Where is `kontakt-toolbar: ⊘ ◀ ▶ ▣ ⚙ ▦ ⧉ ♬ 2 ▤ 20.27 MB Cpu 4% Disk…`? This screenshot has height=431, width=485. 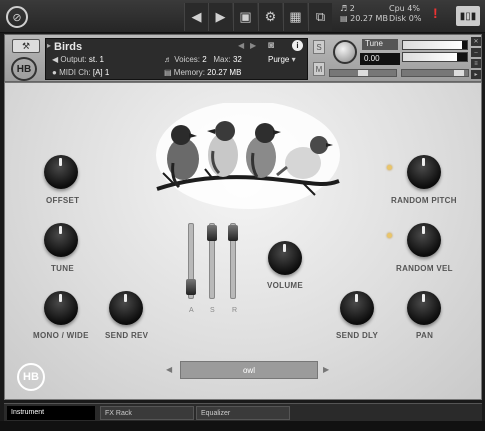
kontakt-toolbar: ⊘ ◀ ▶ ▣ ⚙ ▦ ⧉ ♬ 2 ▤ 20.27 MB Cpu 4% Disk… is located at coordinates (242, 16).